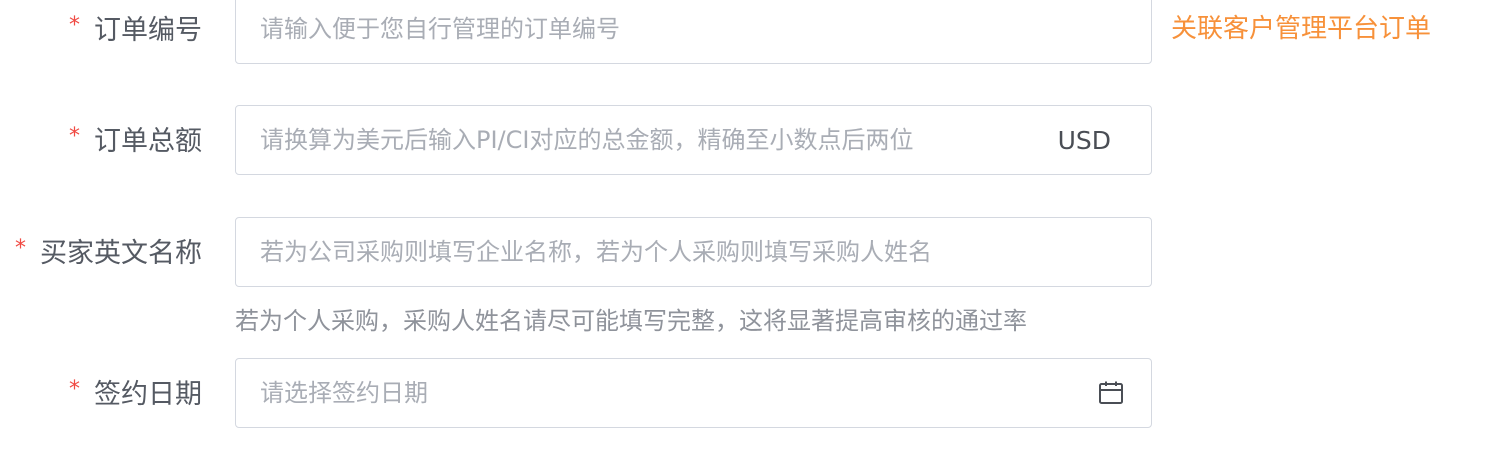 The width and height of the screenshot is (1506, 452). I want to click on buyer-name-label-text: 买家英文名称, so click(121, 253).